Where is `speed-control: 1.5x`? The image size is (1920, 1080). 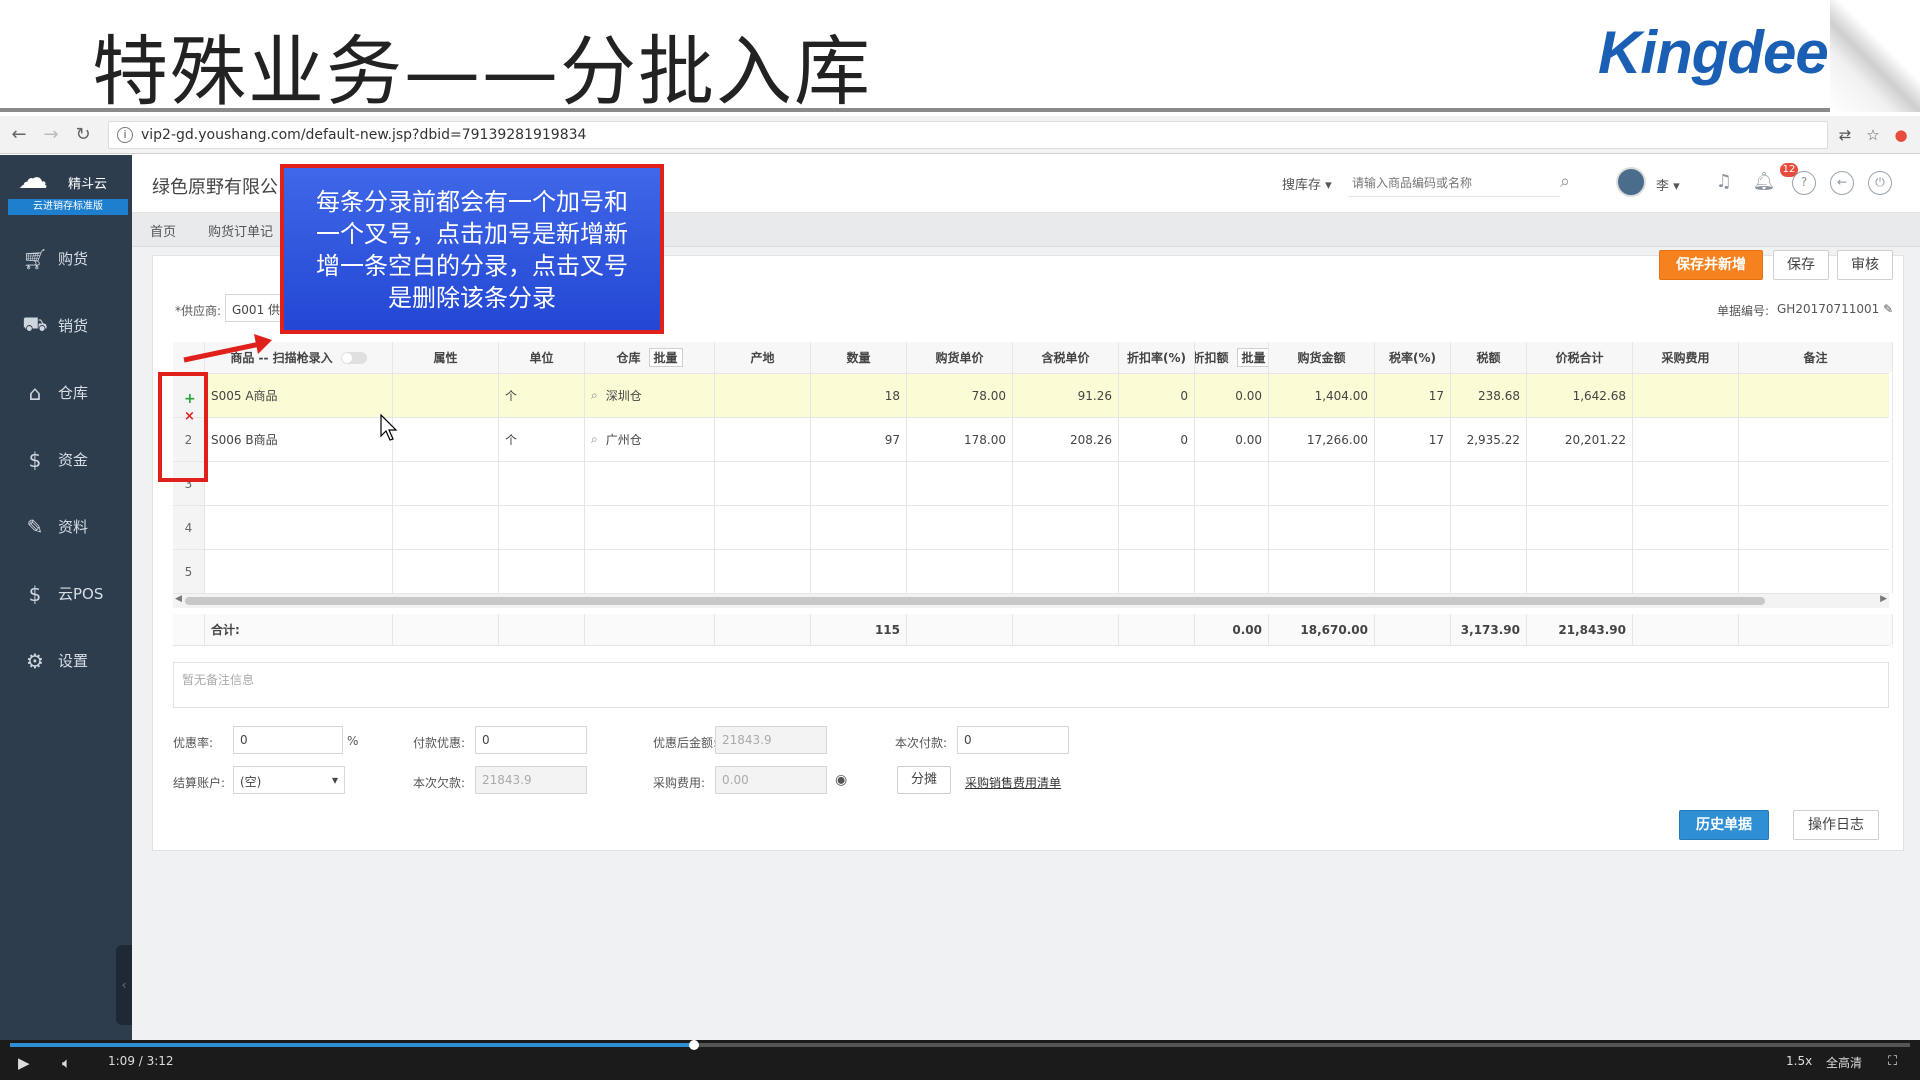 speed-control: 1.5x is located at coordinates (1799, 1061).